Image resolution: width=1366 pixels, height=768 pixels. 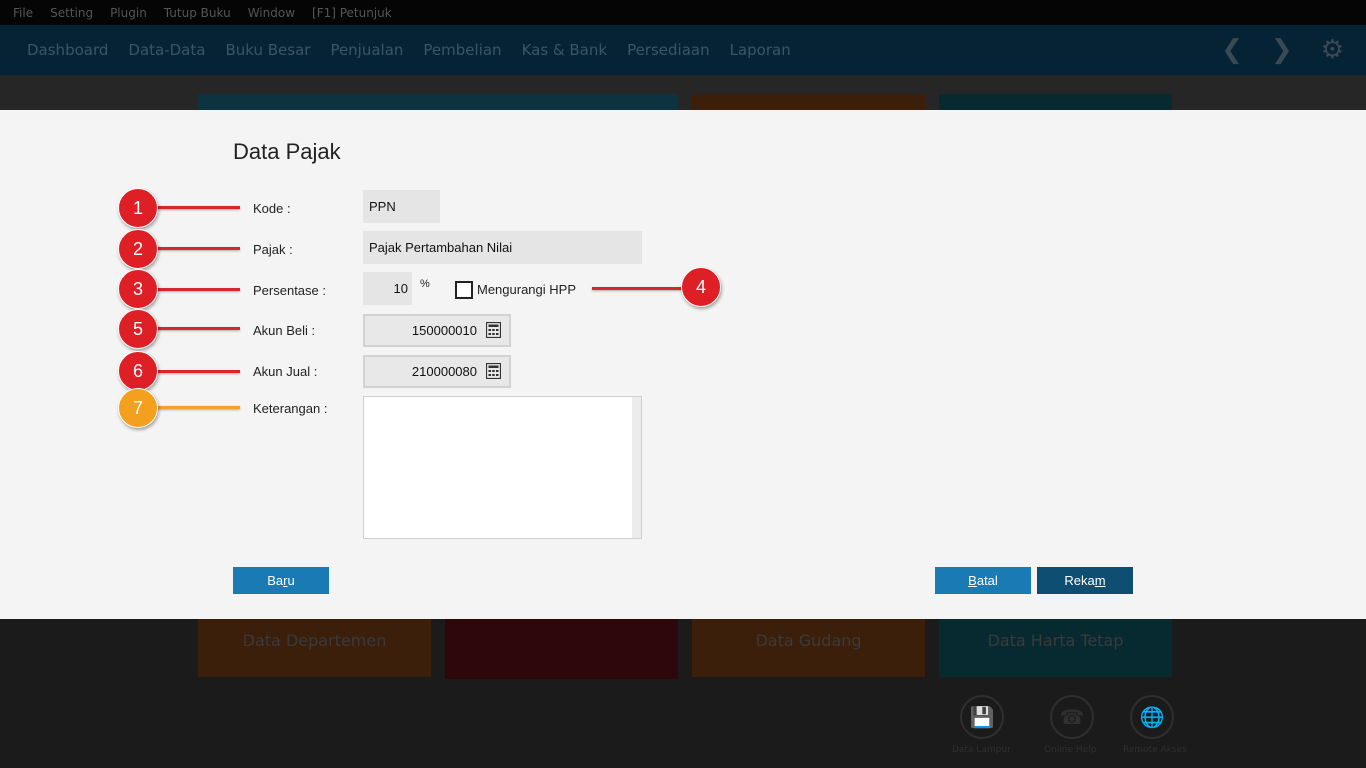 I want to click on keterangan-label: Keterangan :, so click(x=290, y=408).